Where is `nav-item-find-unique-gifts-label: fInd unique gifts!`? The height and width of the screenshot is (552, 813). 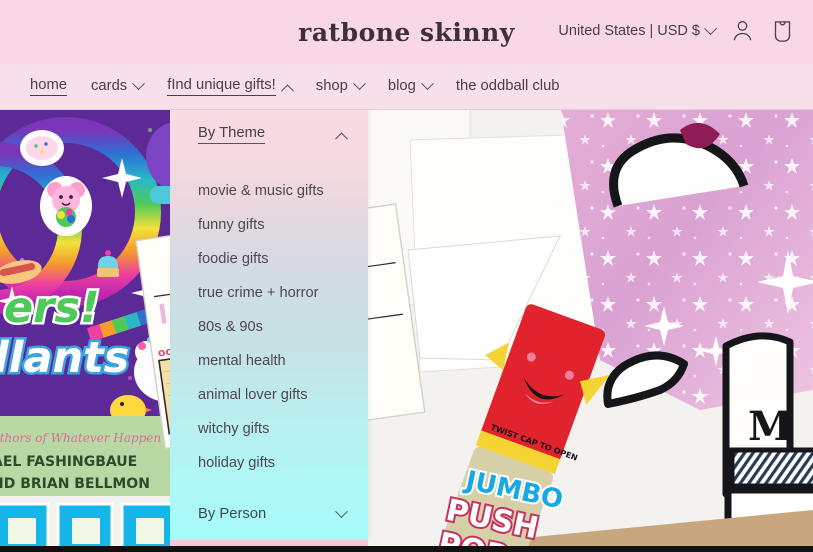 nav-item-find-unique-gifts-label: fInd unique gifts! is located at coordinates (221, 86).